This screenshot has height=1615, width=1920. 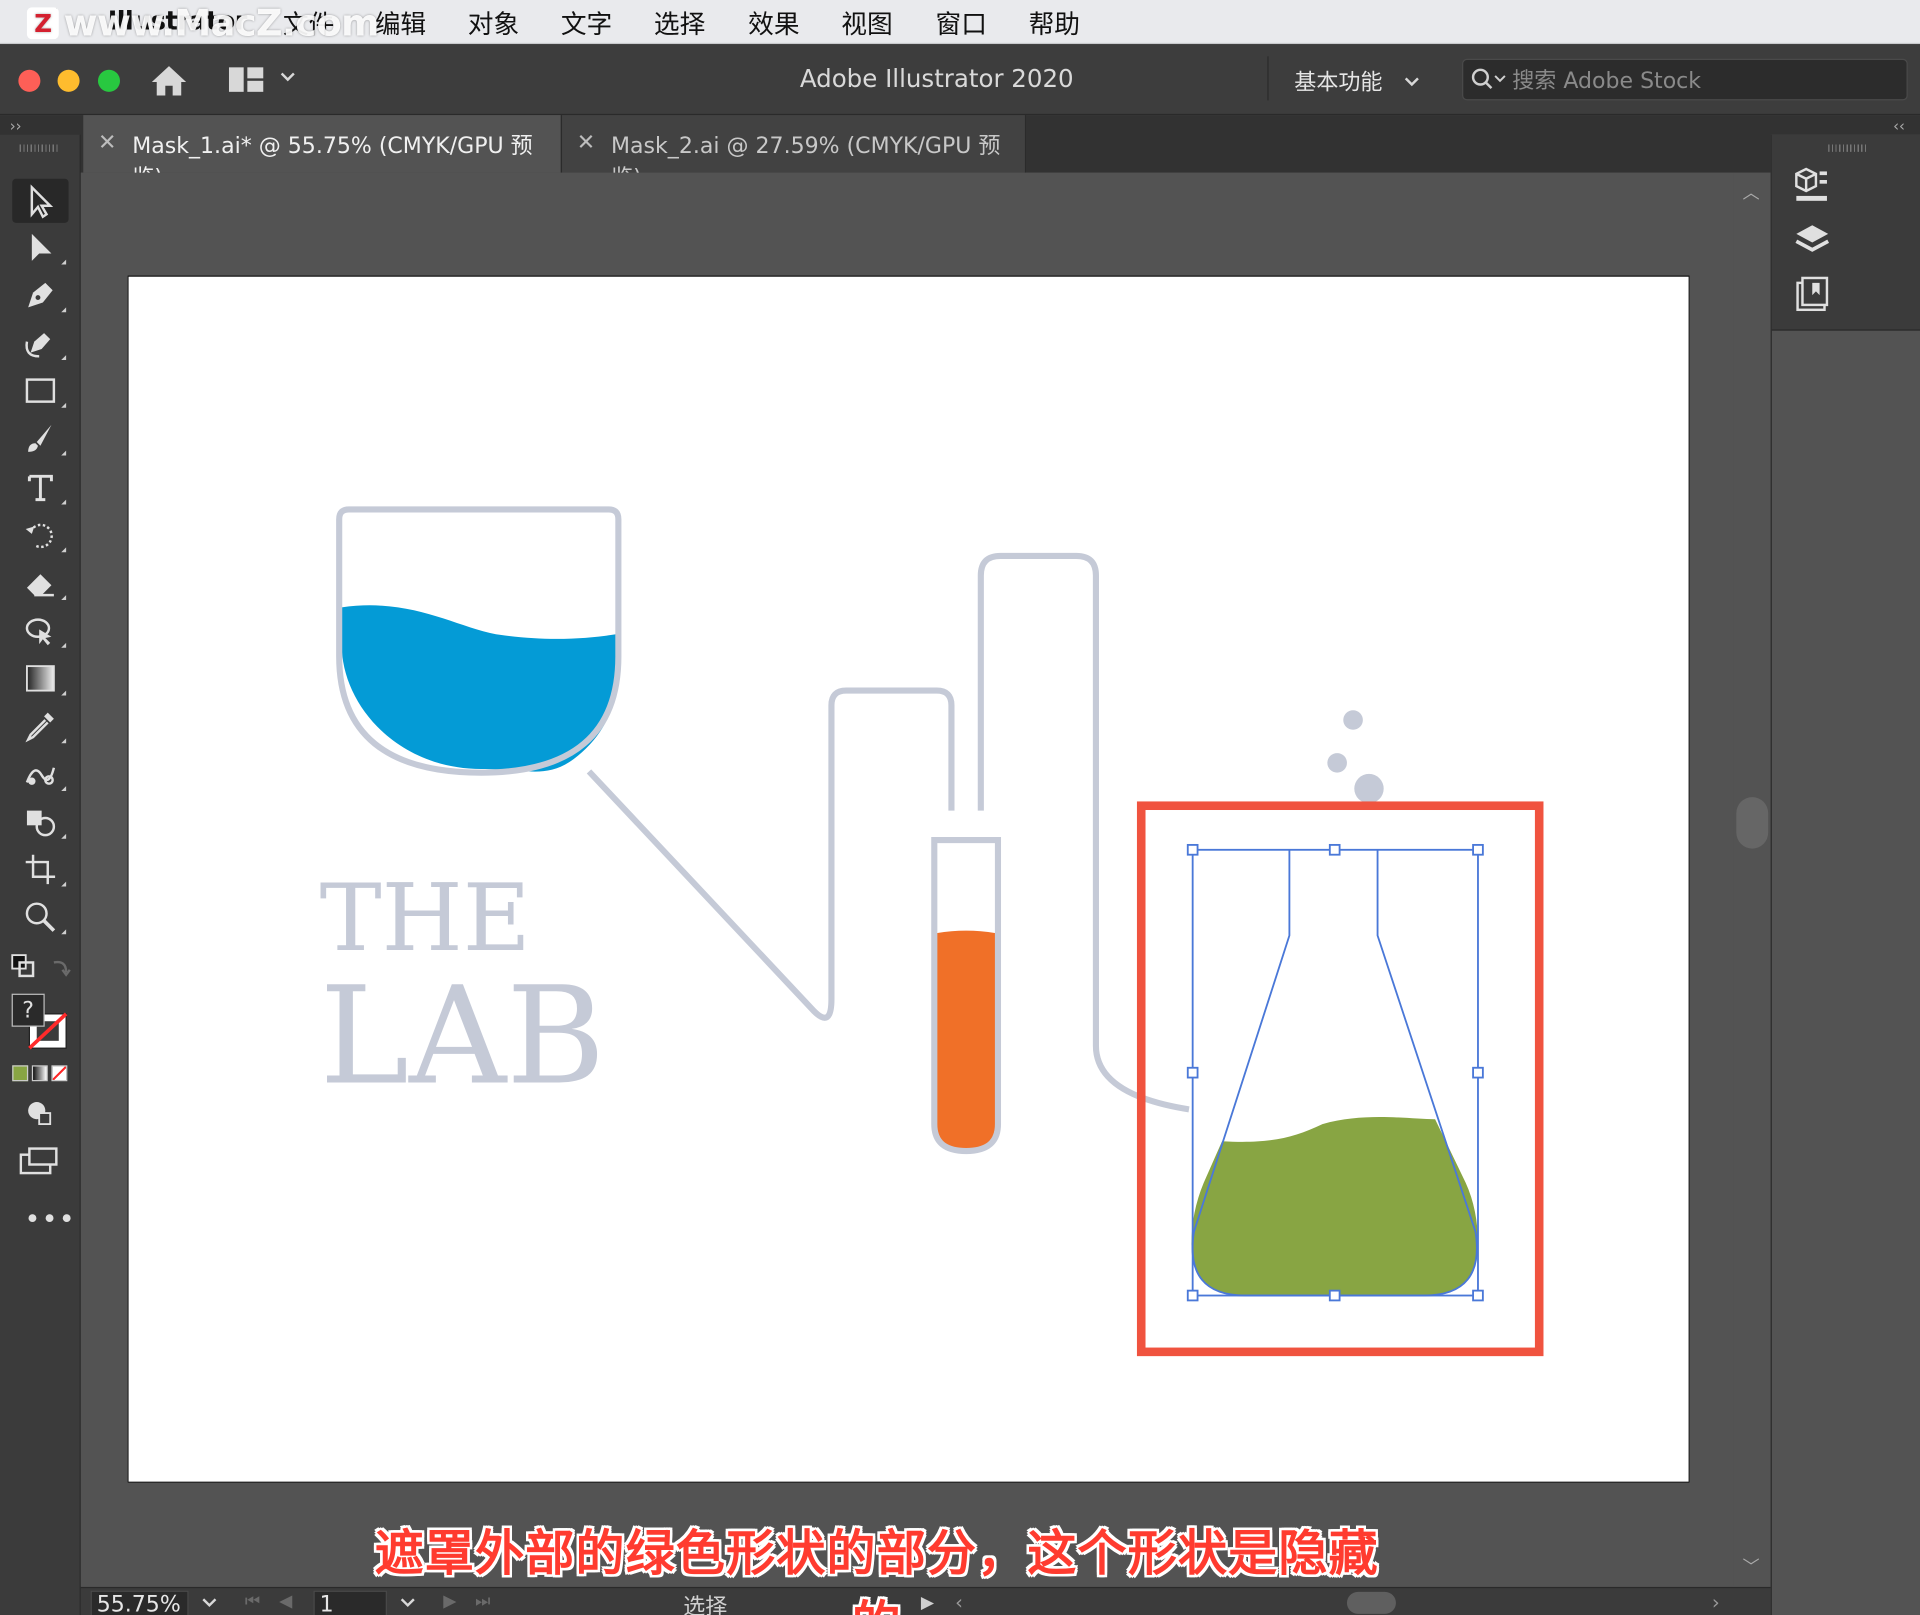 What do you see at coordinates (1752, 823) in the screenshot?
I see `scrollbar-thumb` at bounding box center [1752, 823].